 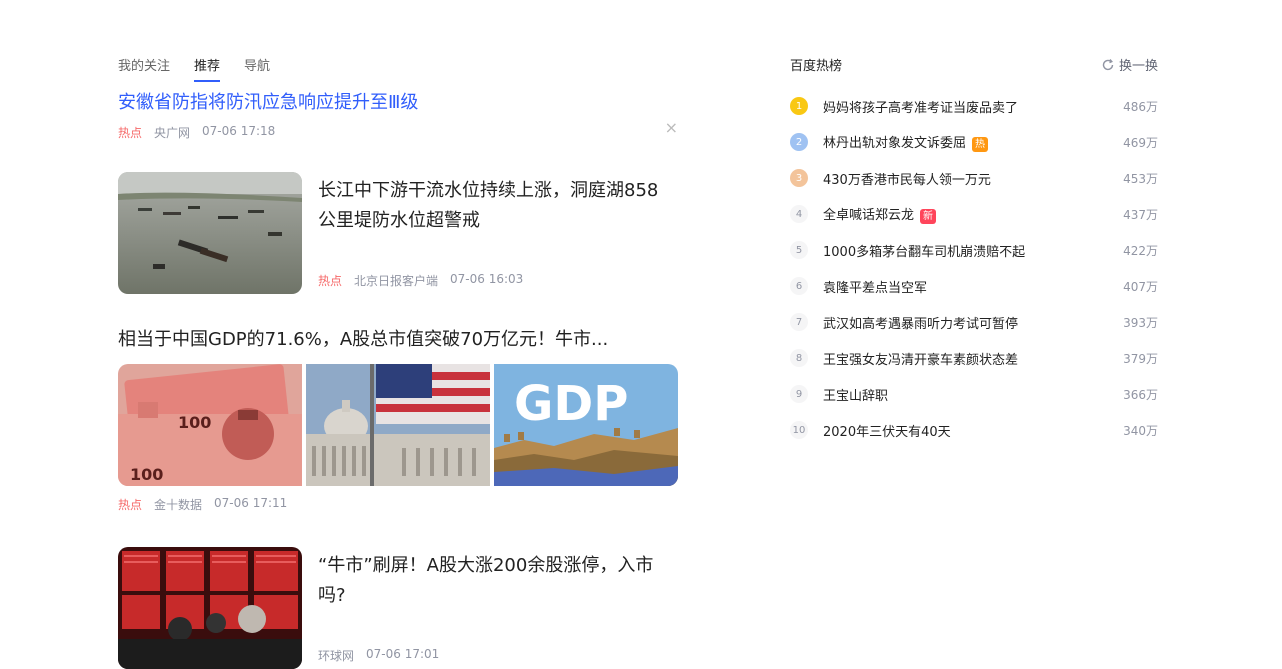 What do you see at coordinates (172, 132) in the screenshot?
I see `news-source: 央广网` at bounding box center [172, 132].